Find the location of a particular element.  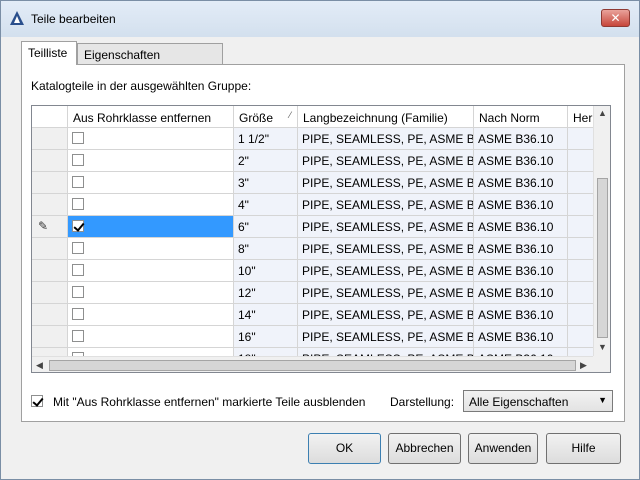

size-cell: 1 1/2" is located at coordinates (266, 139).